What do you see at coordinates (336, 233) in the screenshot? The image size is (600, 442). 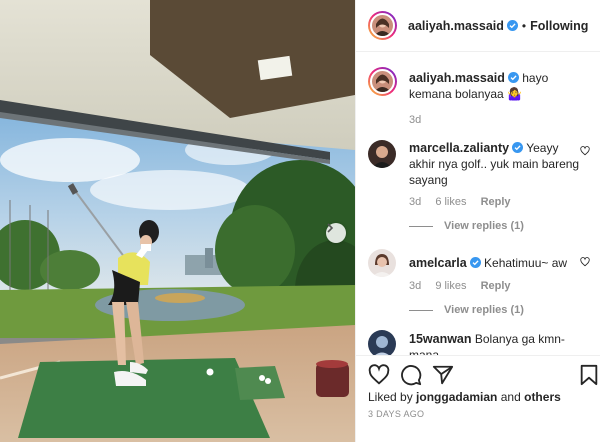 I see `carousel-next-button` at bounding box center [336, 233].